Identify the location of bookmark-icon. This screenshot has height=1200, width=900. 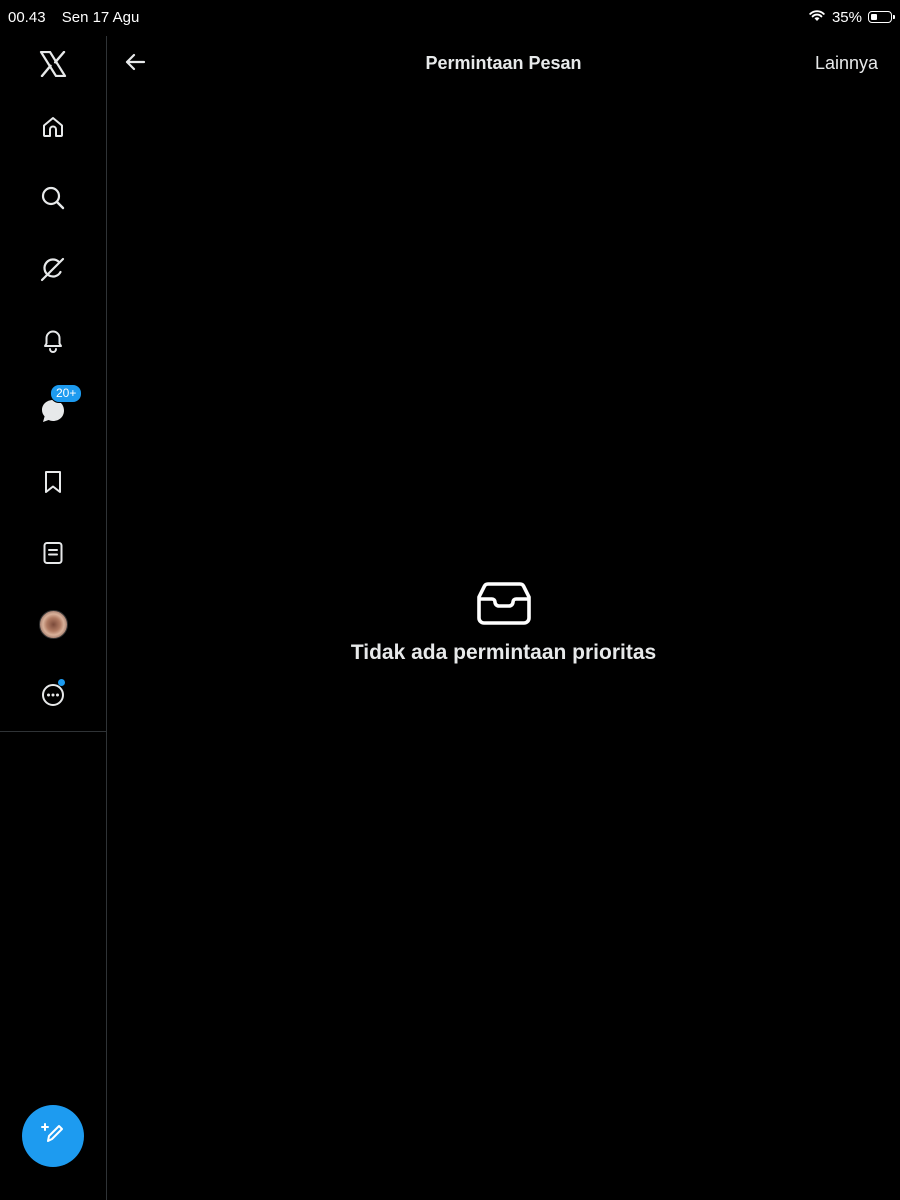
(53, 482).